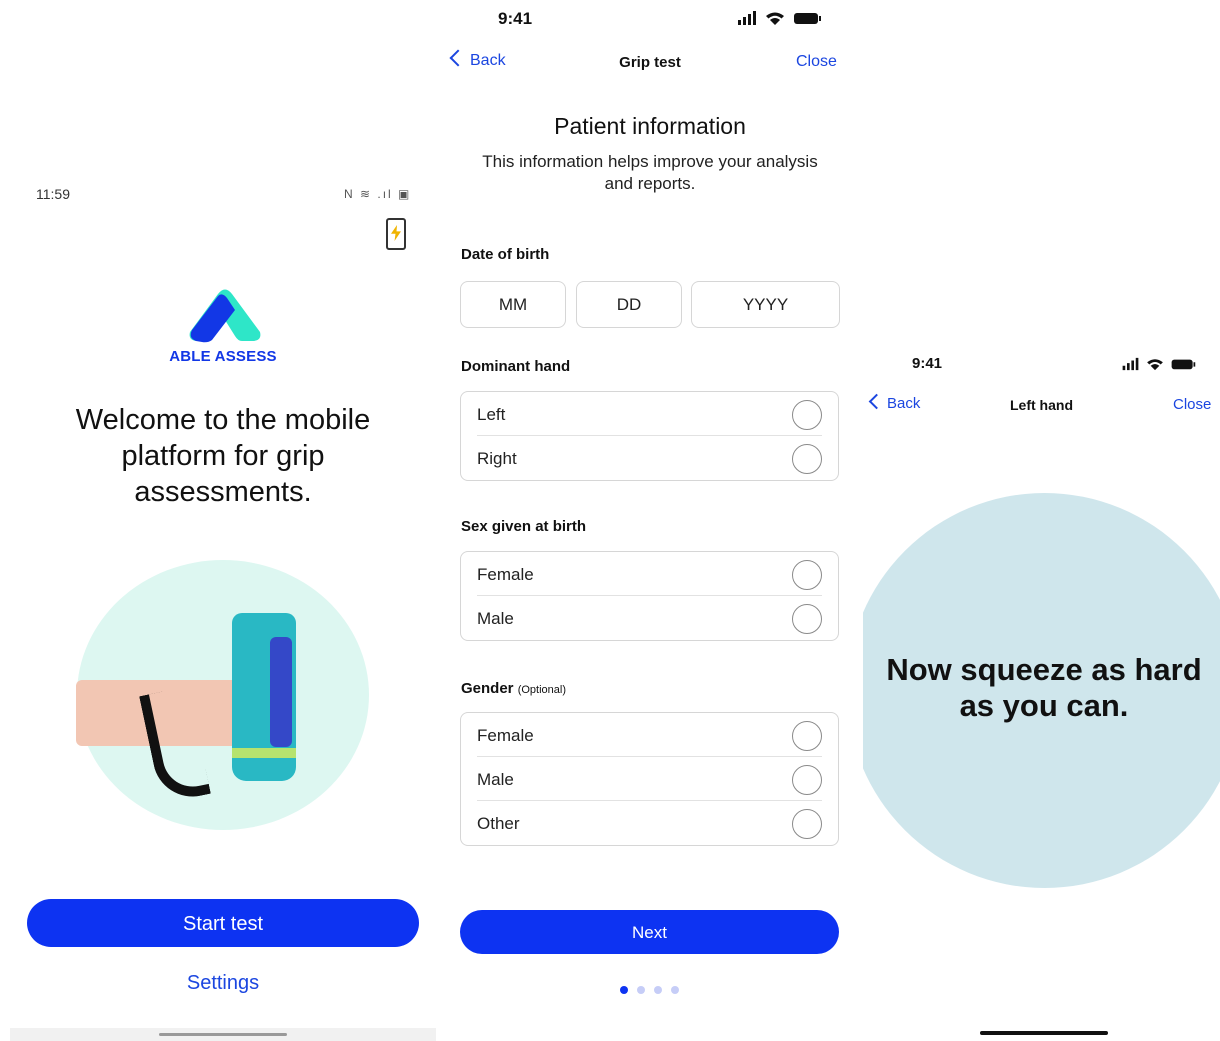  I want to click on gender-label: Gender (Optional), so click(513, 688).